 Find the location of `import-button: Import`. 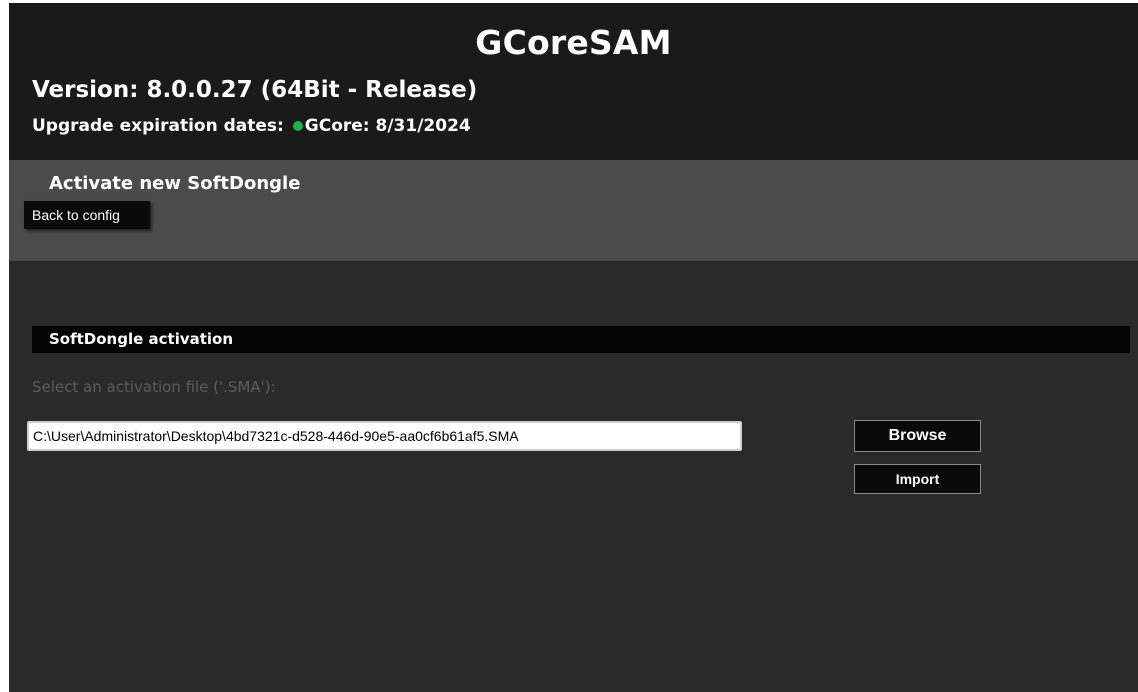

import-button: Import is located at coordinates (917, 479).